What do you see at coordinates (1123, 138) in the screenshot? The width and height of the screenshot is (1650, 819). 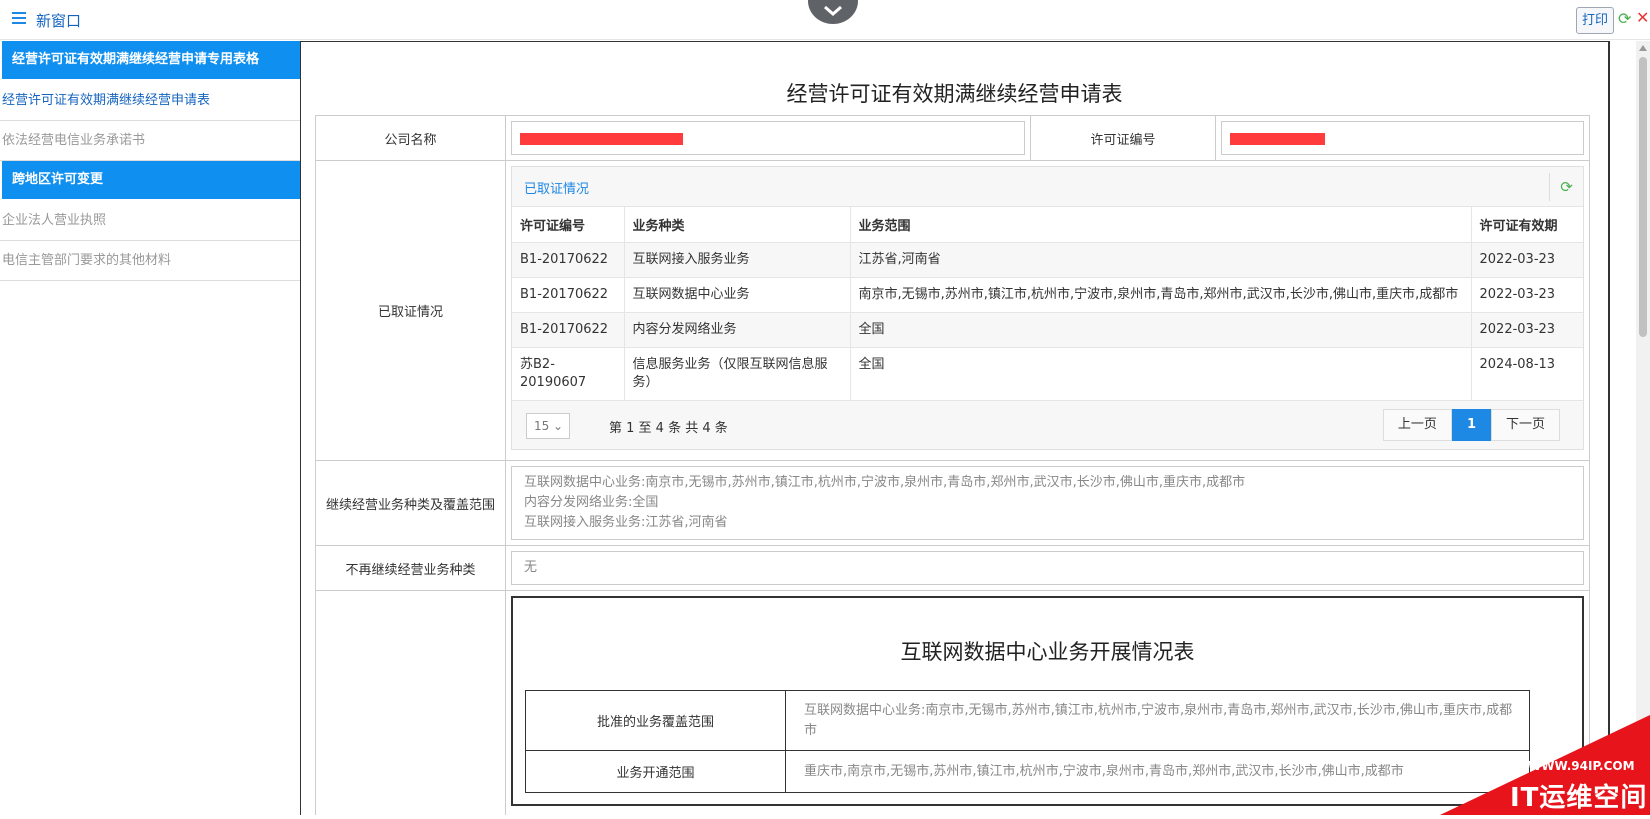 I see `license-number-label: 许可证编号` at bounding box center [1123, 138].